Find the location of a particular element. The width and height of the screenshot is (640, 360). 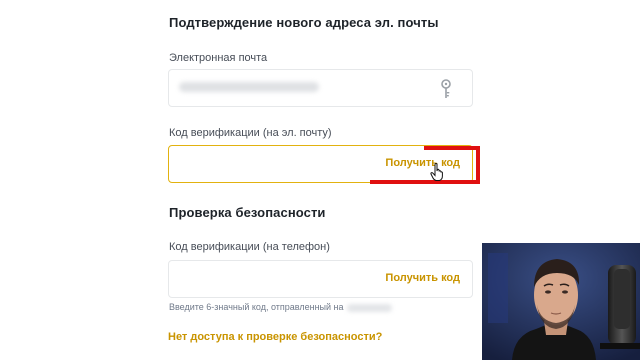

phone-code-label: Код верификации (на телефон) is located at coordinates (249, 247).